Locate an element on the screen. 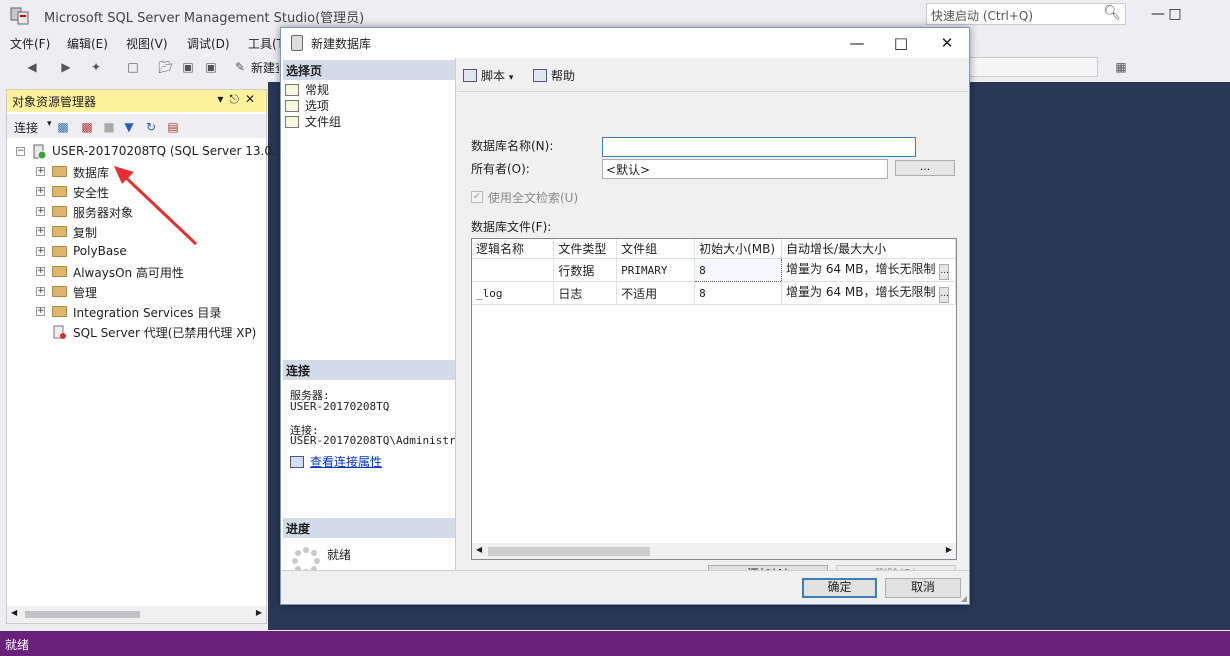 This screenshot has width=1230, height=656. tree-item-label: 复制 is located at coordinates (85, 233).